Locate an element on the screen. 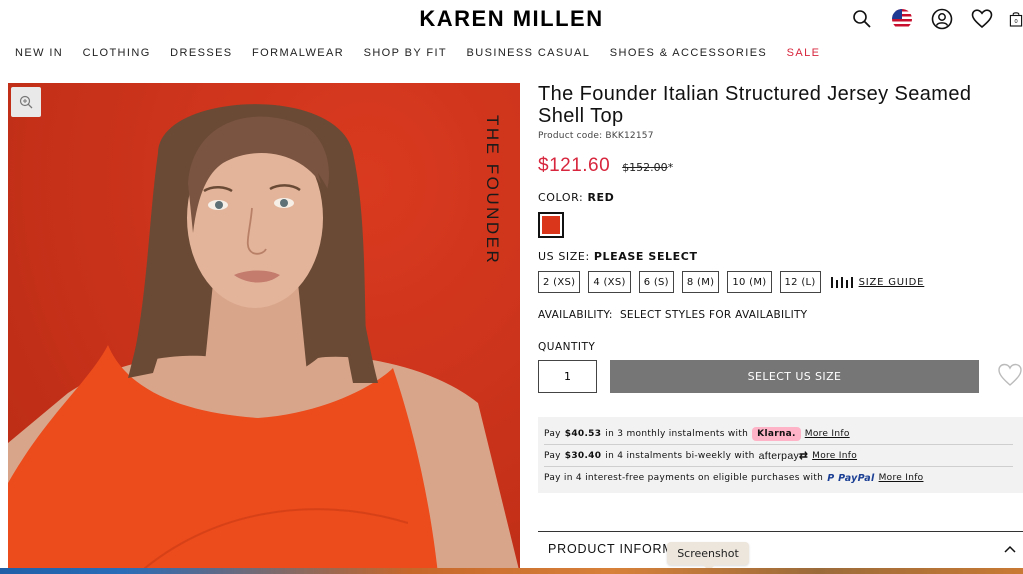 The height and width of the screenshot is (574, 1023). paypal-logo: P PayPal is located at coordinates (850, 478).